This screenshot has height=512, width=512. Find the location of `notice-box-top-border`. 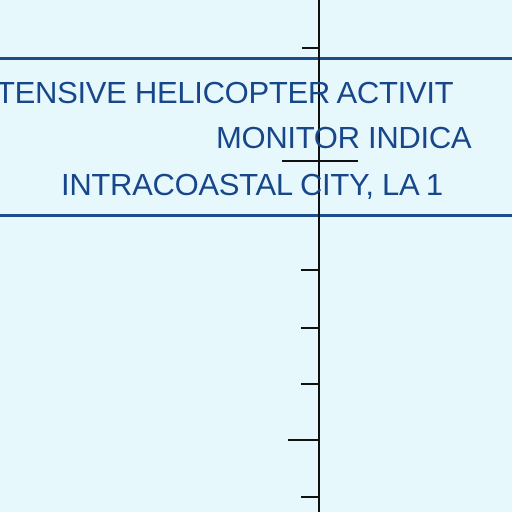

notice-box-top-border is located at coordinates (256, 58).